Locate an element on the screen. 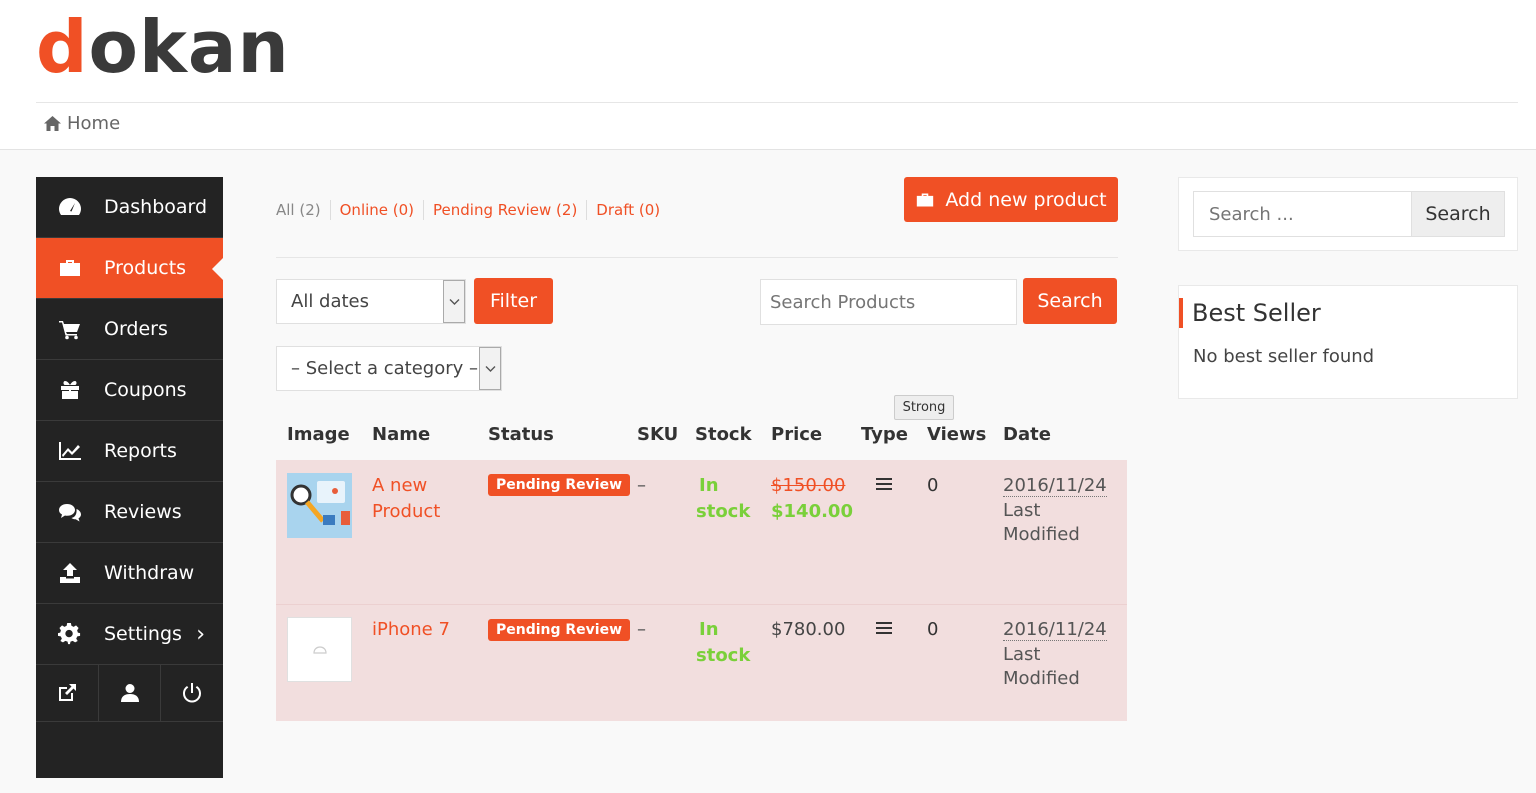 This screenshot has height=793, width=1536. logo-letter-d: d is located at coordinates (62, 47).